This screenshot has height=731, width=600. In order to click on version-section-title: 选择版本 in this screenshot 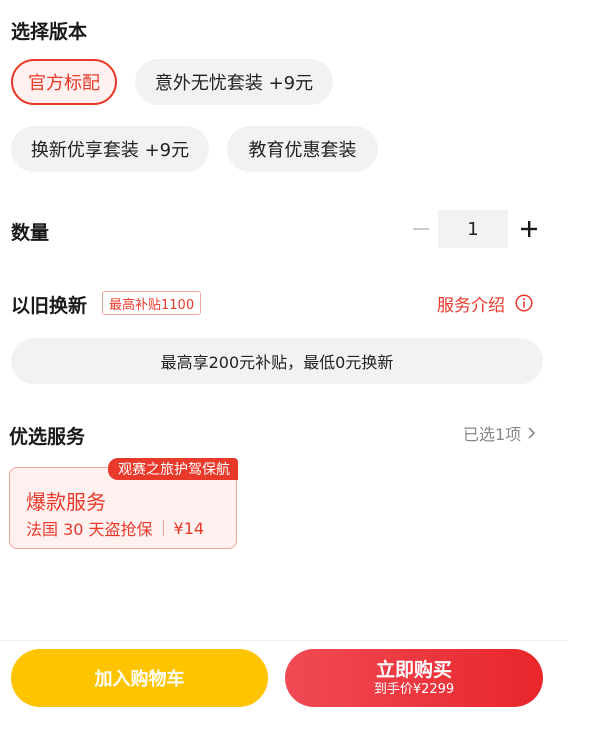, I will do `click(49, 32)`.